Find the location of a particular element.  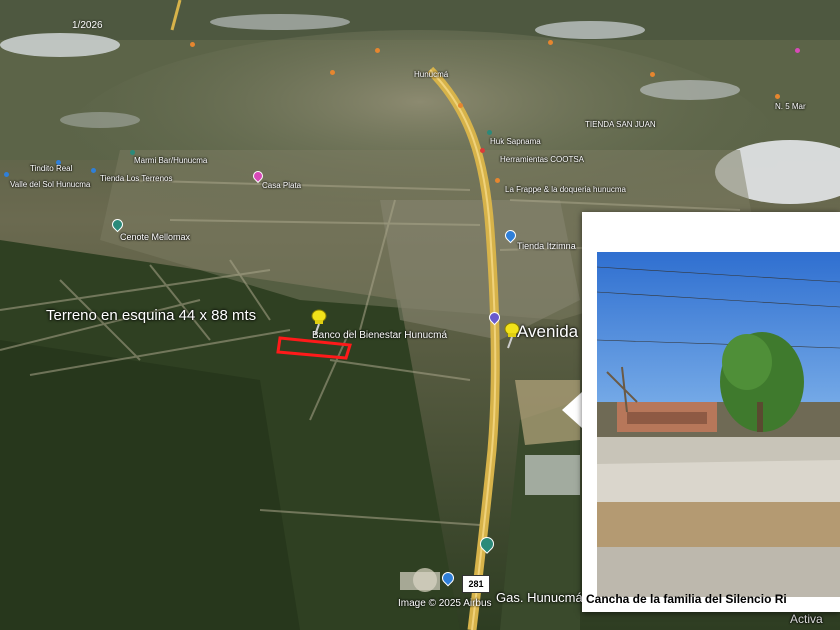

tindito-label: Tindito Real is located at coordinates (51, 168).